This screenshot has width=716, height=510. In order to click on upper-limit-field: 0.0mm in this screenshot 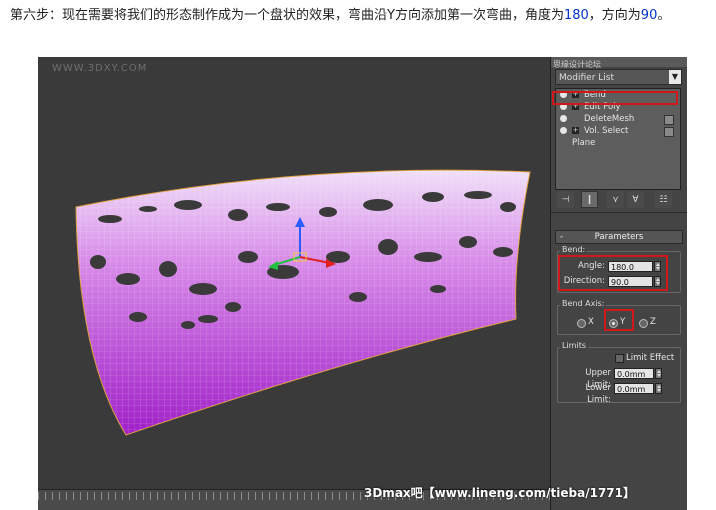, I will do `click(634, 373)`.